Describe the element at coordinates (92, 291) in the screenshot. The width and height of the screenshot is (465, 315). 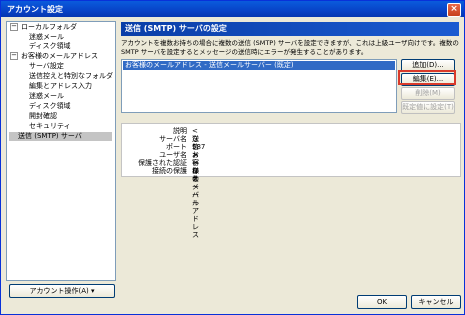
I see `dropdown-arrow-icon: ▾` at that location.